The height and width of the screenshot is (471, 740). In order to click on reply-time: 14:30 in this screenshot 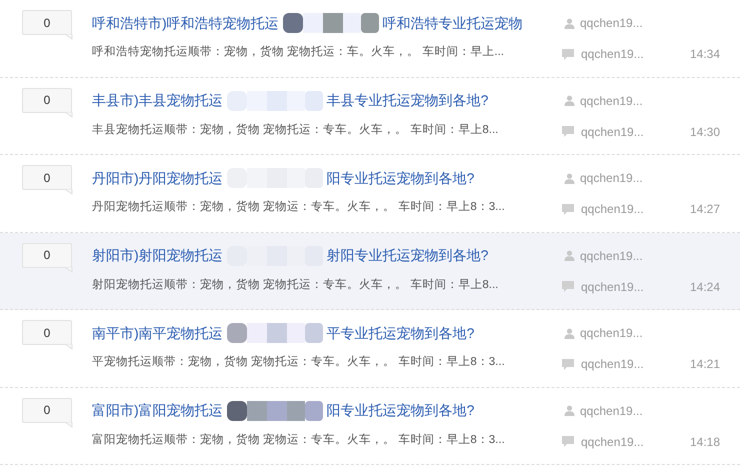, I will do `click(705, 132)`.